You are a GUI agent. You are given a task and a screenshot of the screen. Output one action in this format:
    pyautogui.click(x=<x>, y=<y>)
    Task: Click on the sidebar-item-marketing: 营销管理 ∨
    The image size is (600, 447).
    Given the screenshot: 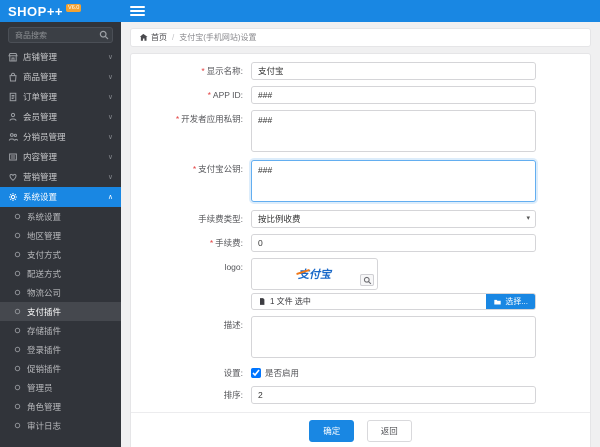 What is the action you would take?
    pyautogui.click(x=60, y=177)
    